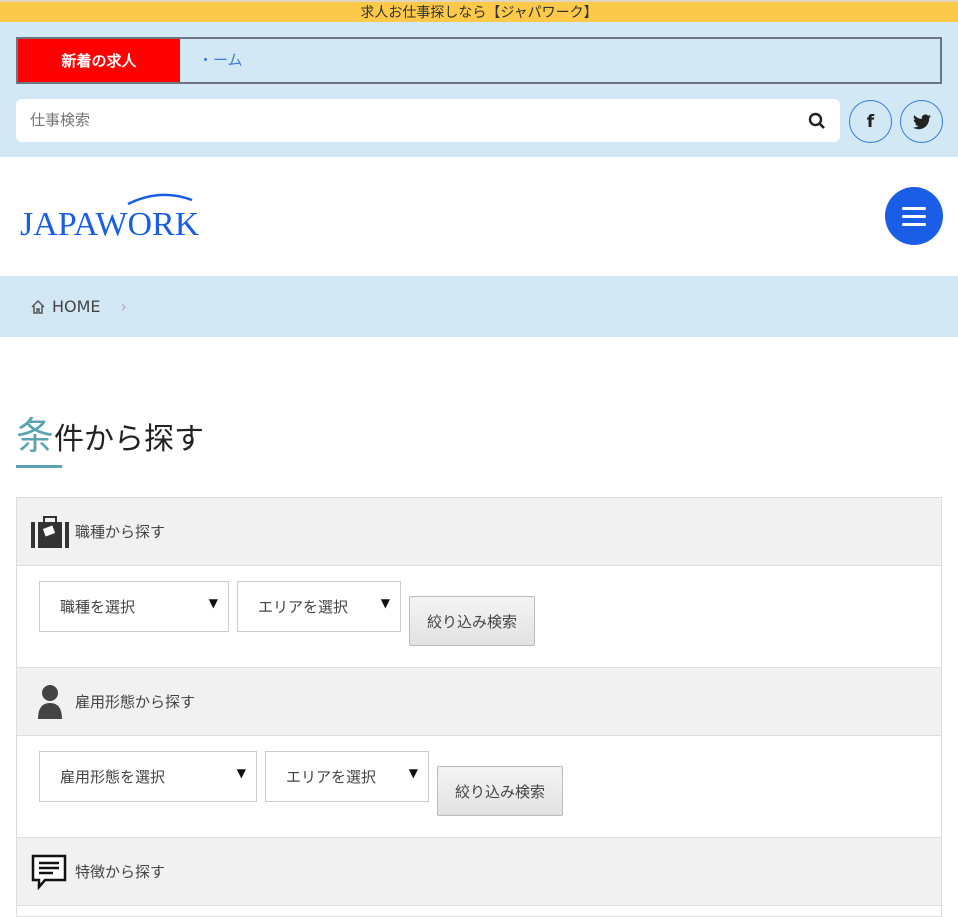 Image resolution: width=958 pixels, height=917 pixels. Describe the element at coordinates (134, 606) in the screenshot. I see `job-type-select: 職種を選択 ▼` at that location.